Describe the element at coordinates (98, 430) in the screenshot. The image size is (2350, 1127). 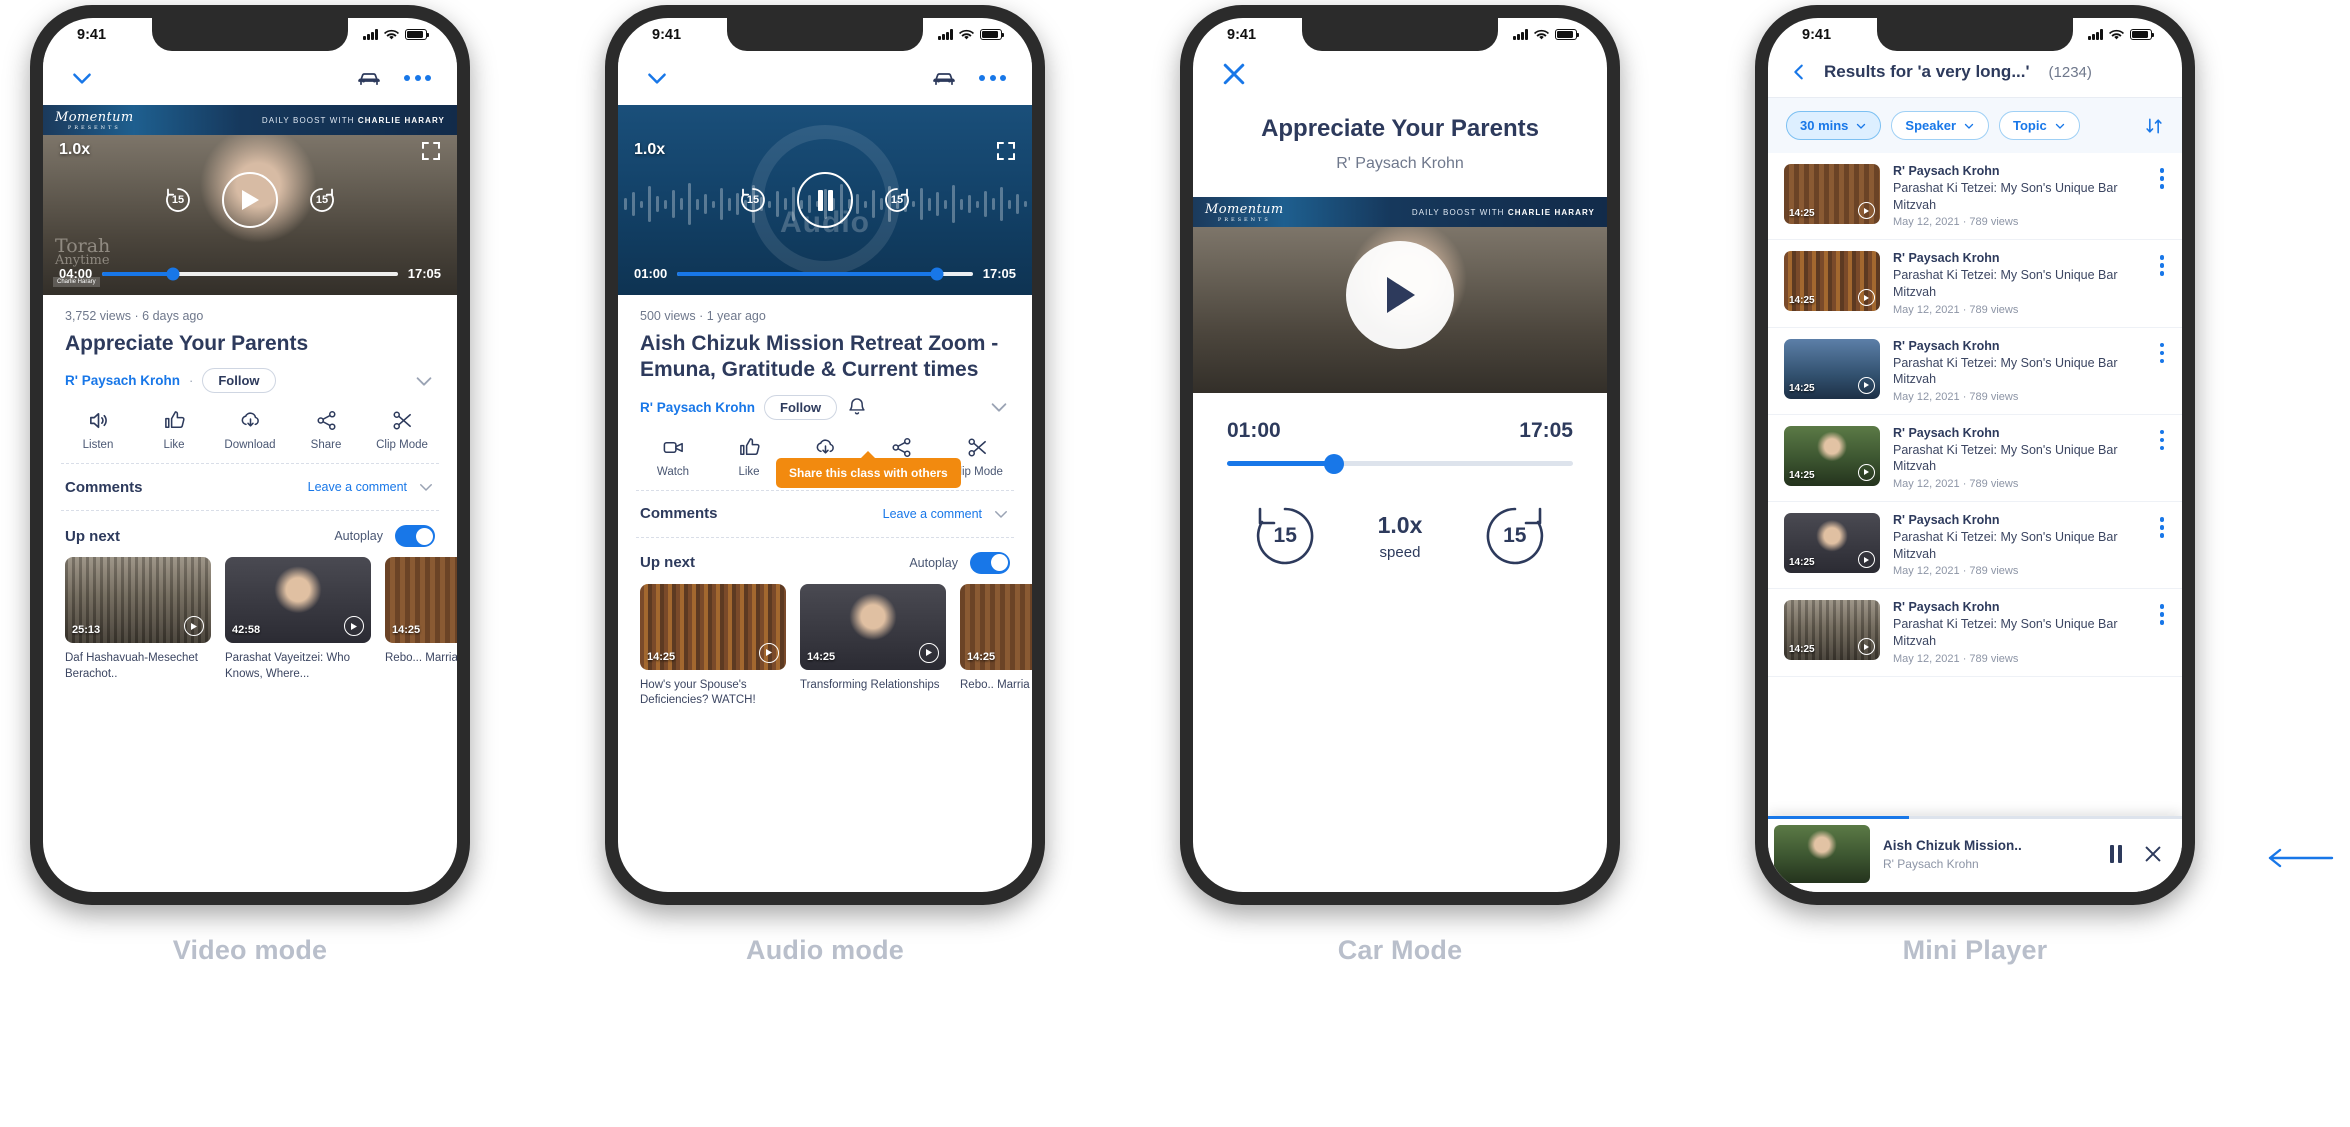
I see `action-listen: Listen` at that location.